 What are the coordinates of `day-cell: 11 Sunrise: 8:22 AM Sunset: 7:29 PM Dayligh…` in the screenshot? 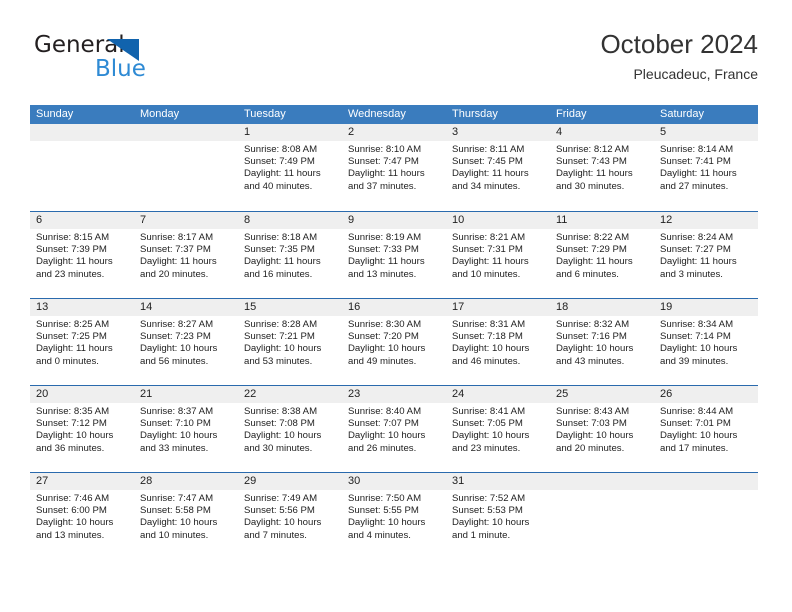 It's located at (602, 255).